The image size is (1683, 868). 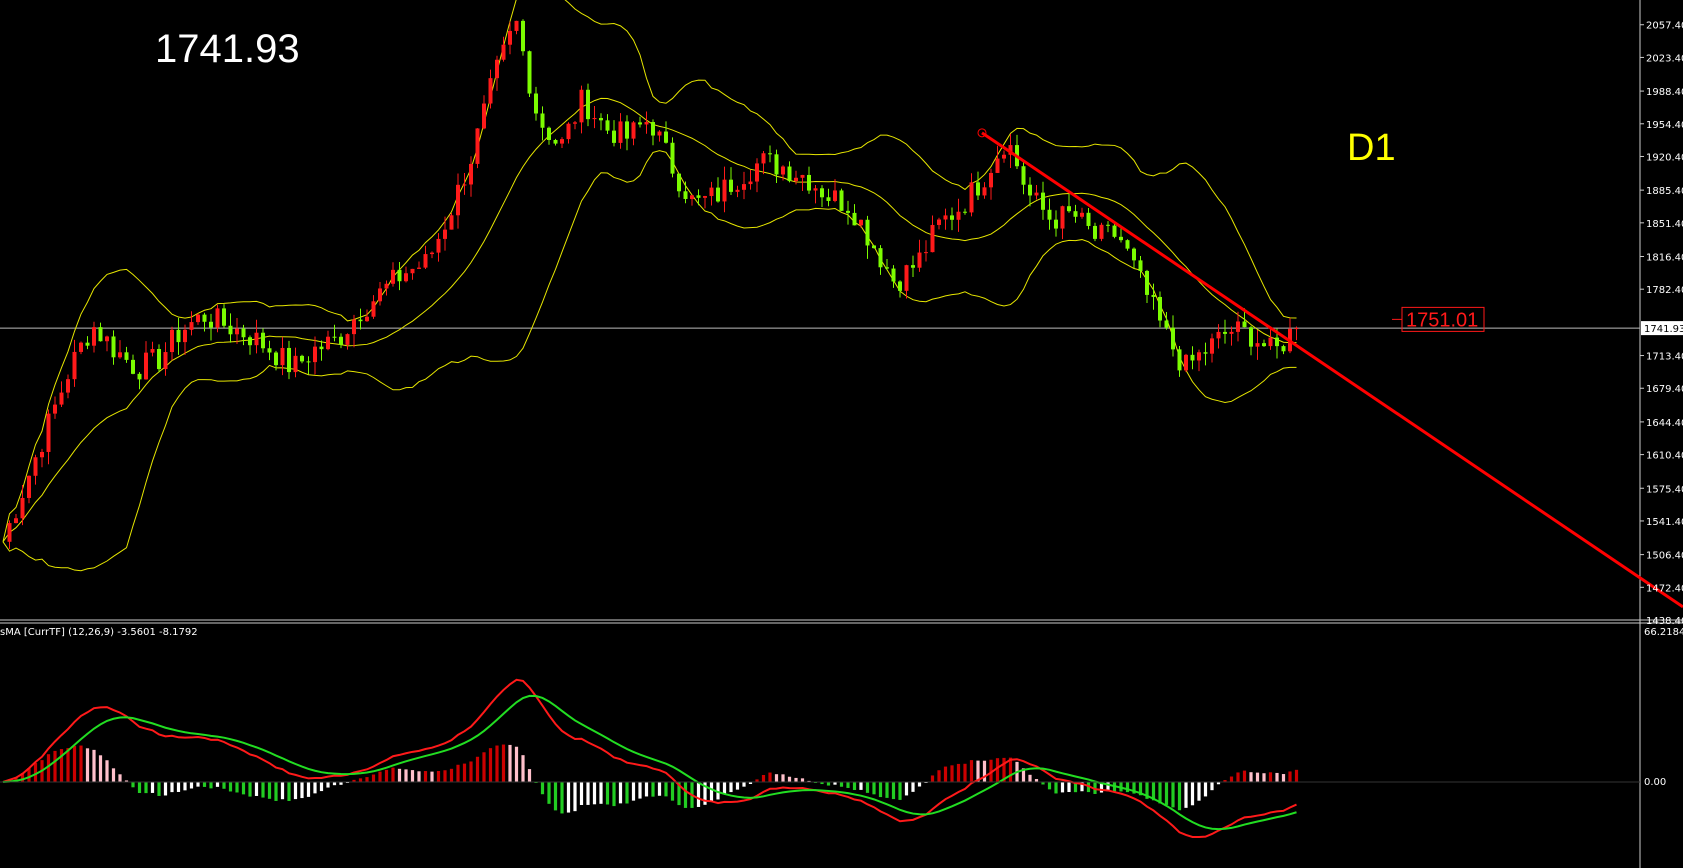 What do you see at coordinates (1371, 148) in the screenshot?
I see `timeframe-label: D1` at bounding box center [1371, 148].